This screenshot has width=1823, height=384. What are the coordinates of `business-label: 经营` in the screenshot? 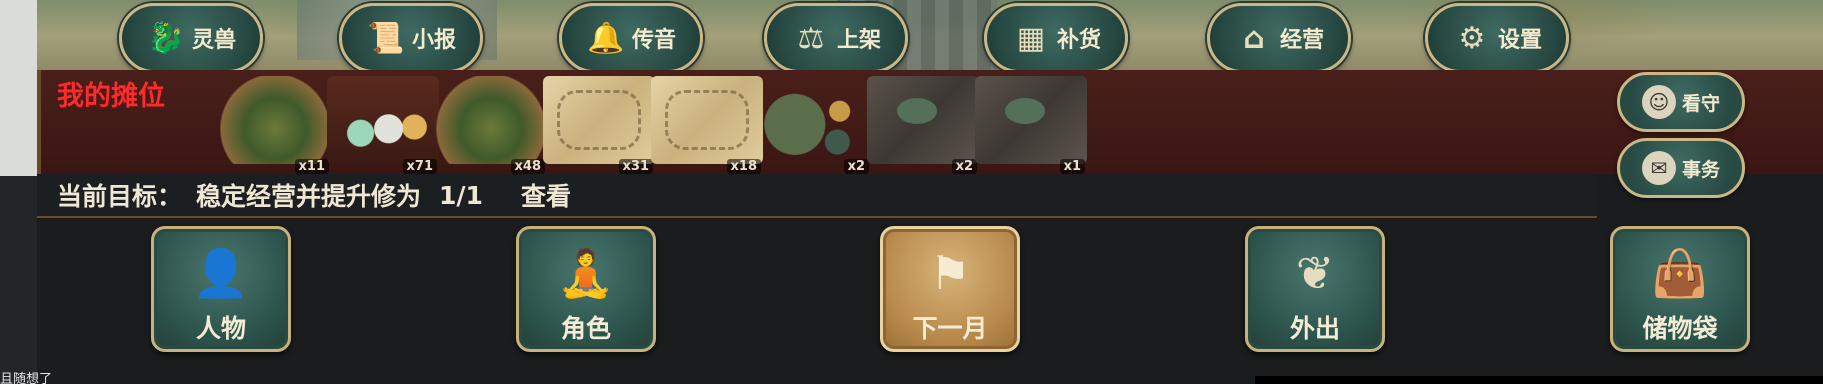 It's located at (1301, 40).